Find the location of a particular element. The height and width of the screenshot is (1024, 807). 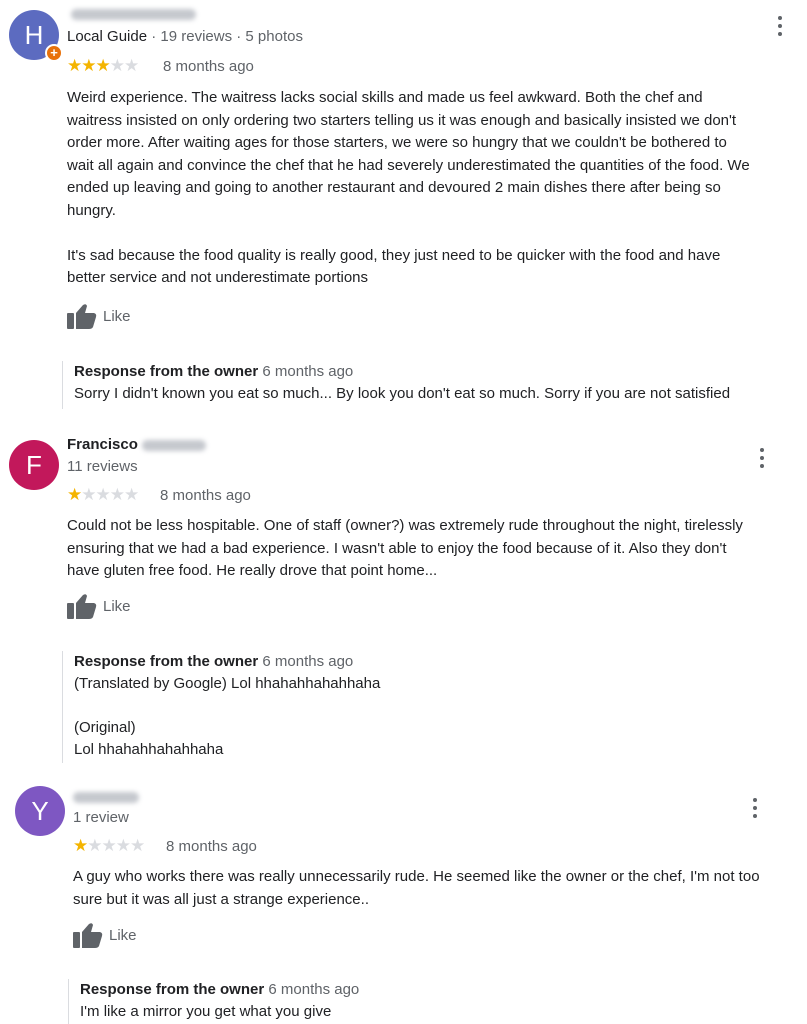

reviewer-meta: 11 reviews is located at coordinates (102, 466).